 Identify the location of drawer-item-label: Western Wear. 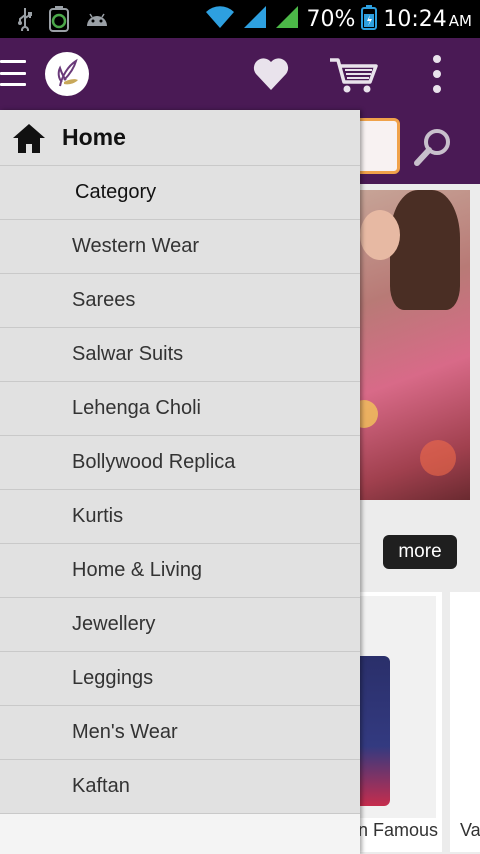
(136, 246).